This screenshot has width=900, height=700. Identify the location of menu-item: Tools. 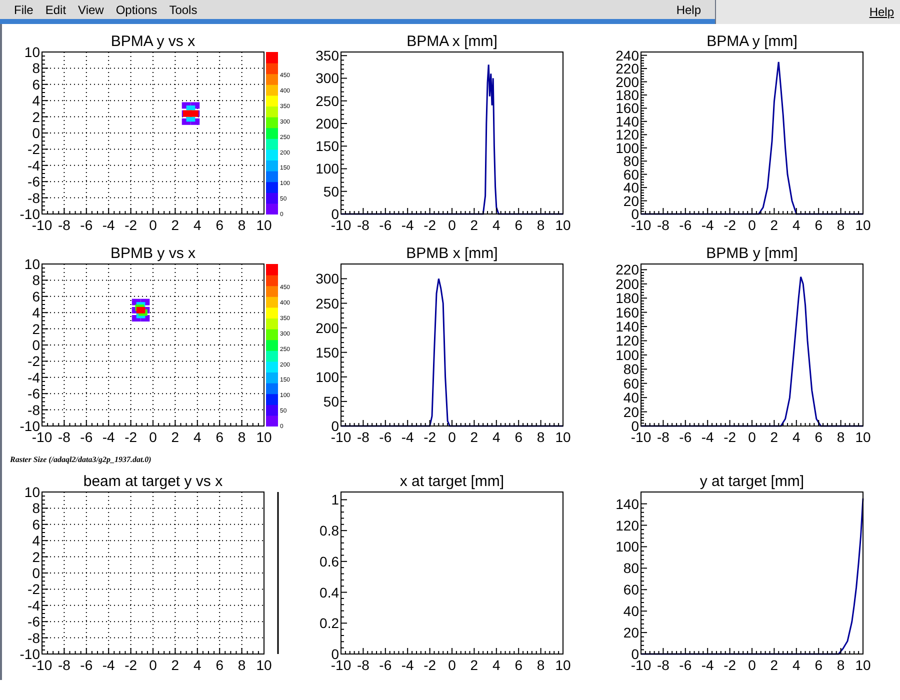
(183, 9).